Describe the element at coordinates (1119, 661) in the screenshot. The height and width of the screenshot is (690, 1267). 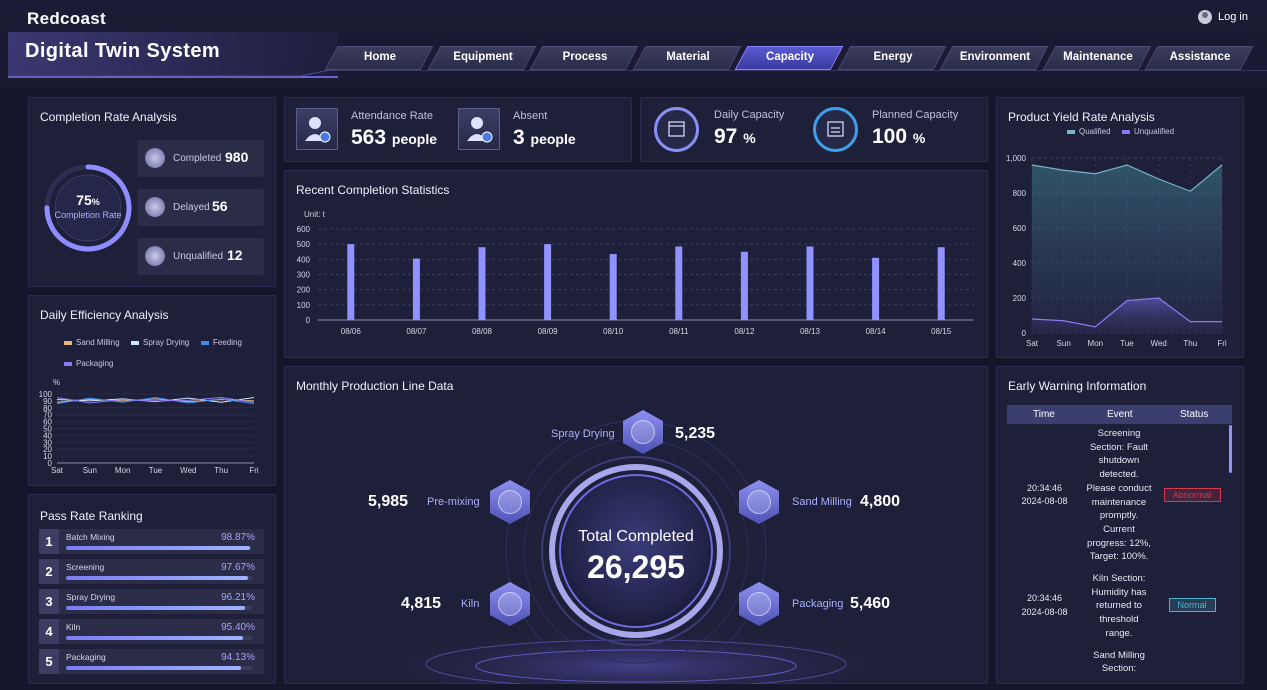
I see `warning-event: Sand Milling Section:` at that location.